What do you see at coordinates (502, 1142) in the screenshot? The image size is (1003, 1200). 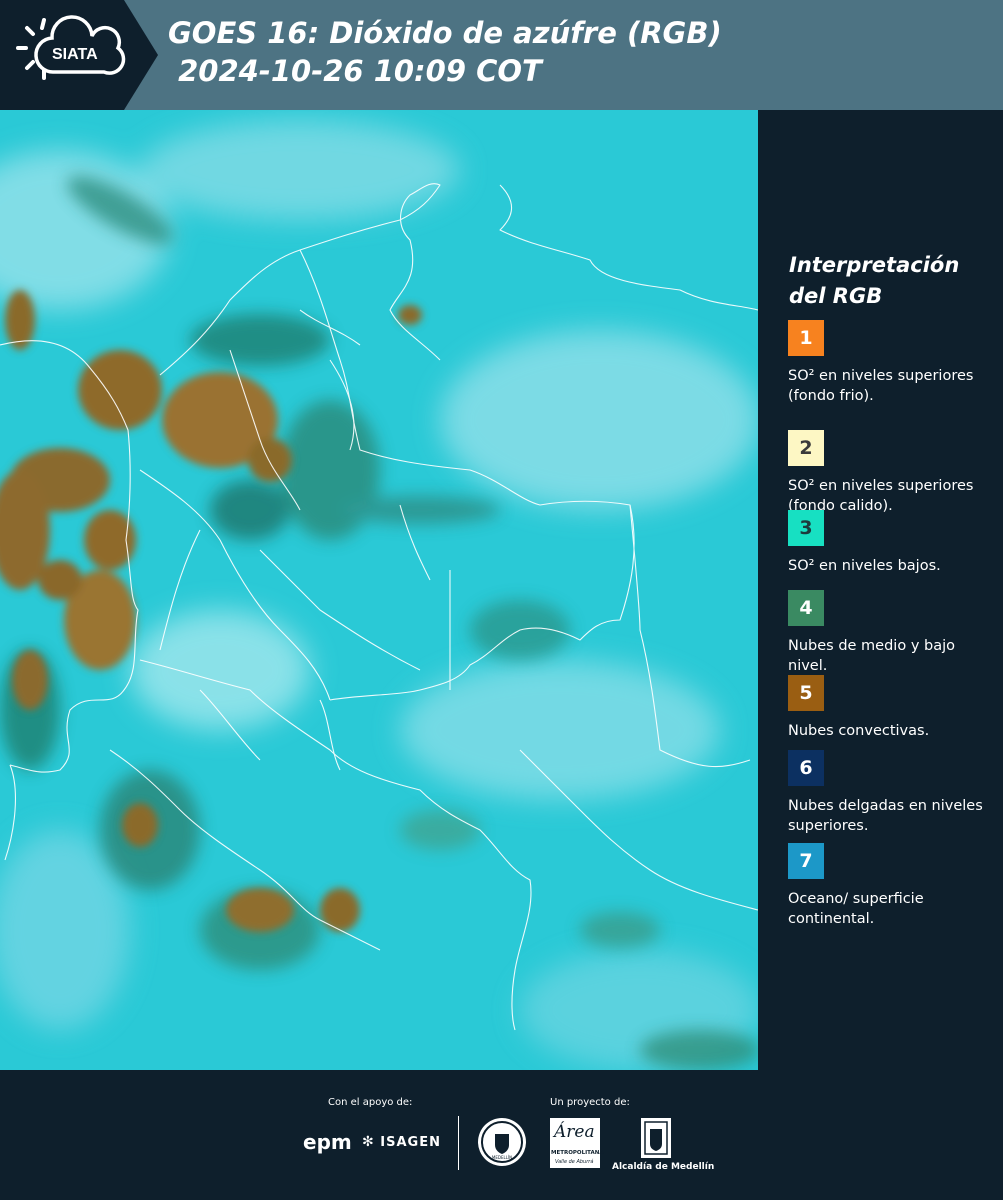 I see `medellin-seal-logo: MEDELLÍN` at bounding box center [502, 1142].